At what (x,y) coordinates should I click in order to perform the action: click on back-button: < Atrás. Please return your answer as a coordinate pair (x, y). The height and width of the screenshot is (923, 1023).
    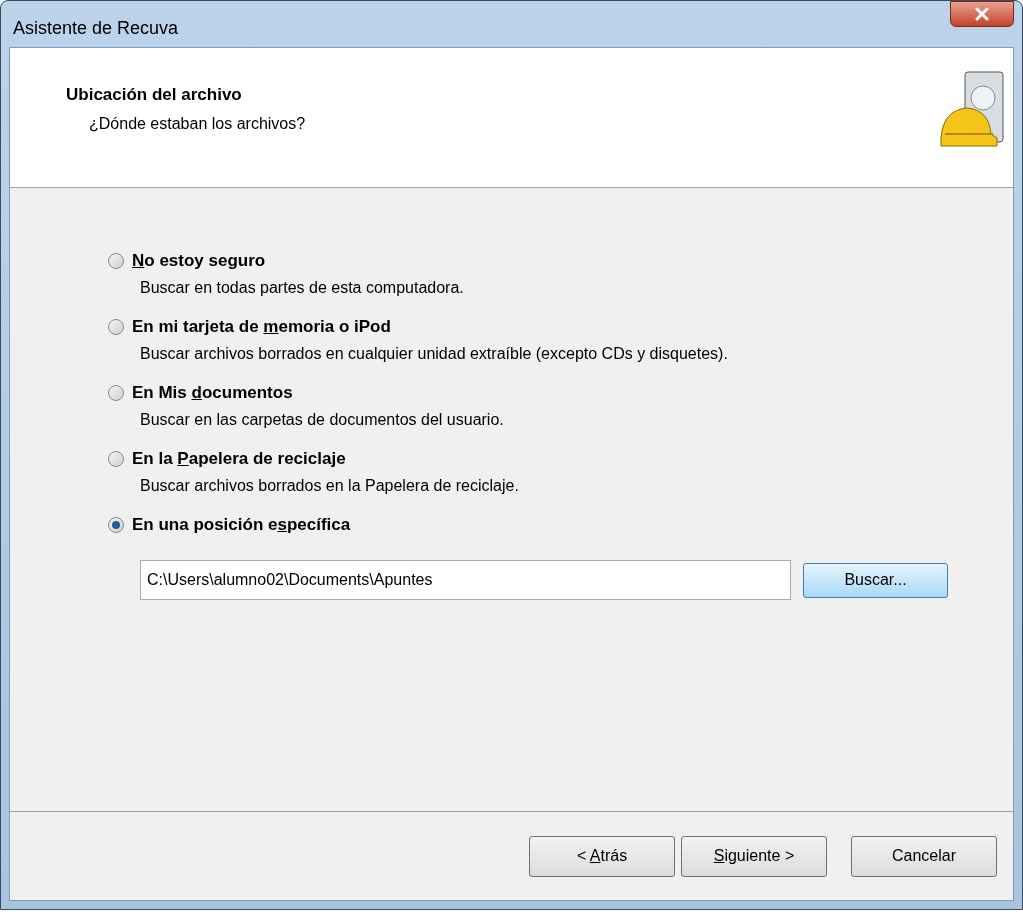
    Looking at the image, I should click on (602, 856).